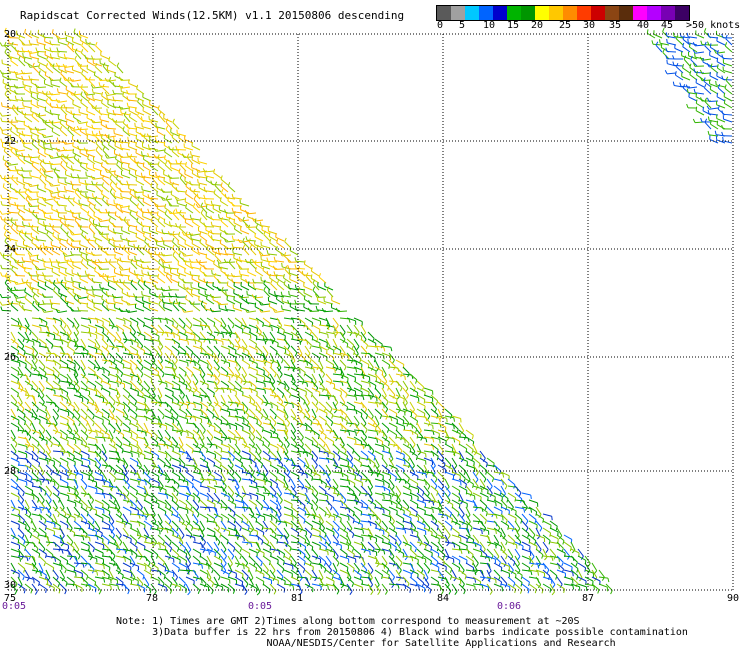 The height and width of the screenshot is (650, 740). I want to click on lat-label-26: 26, so click(10, 357).